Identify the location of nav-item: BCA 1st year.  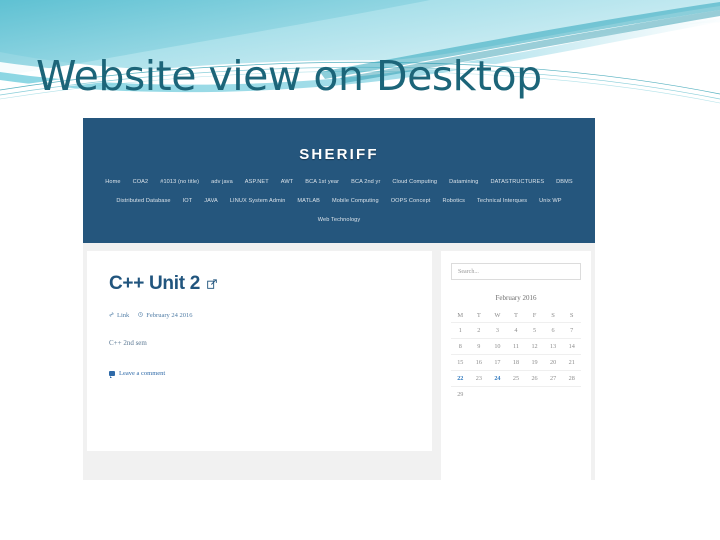
(322, 182).